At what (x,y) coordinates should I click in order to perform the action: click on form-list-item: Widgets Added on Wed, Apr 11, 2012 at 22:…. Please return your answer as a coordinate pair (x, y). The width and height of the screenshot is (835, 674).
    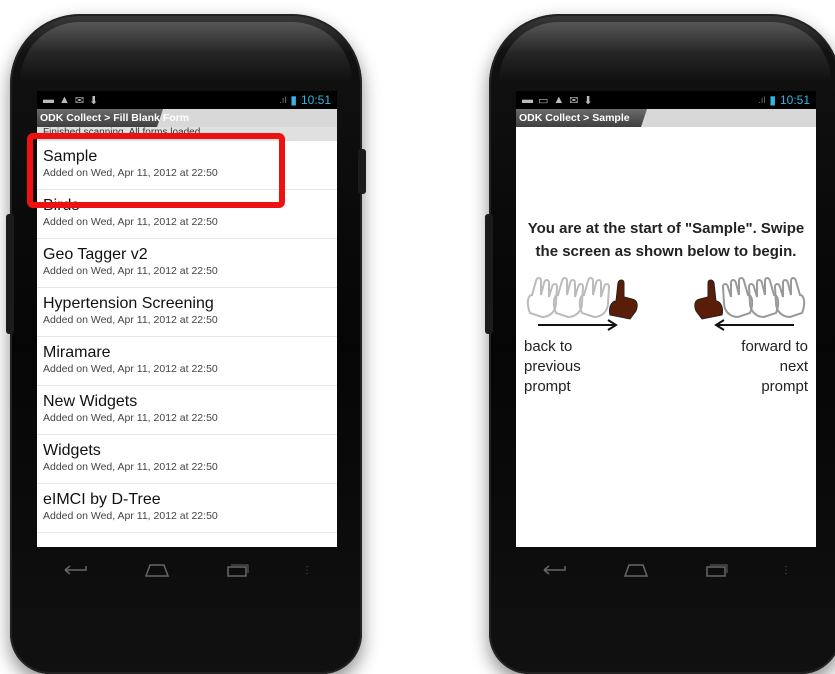
    Looking at the image, I should click on (187, 459).